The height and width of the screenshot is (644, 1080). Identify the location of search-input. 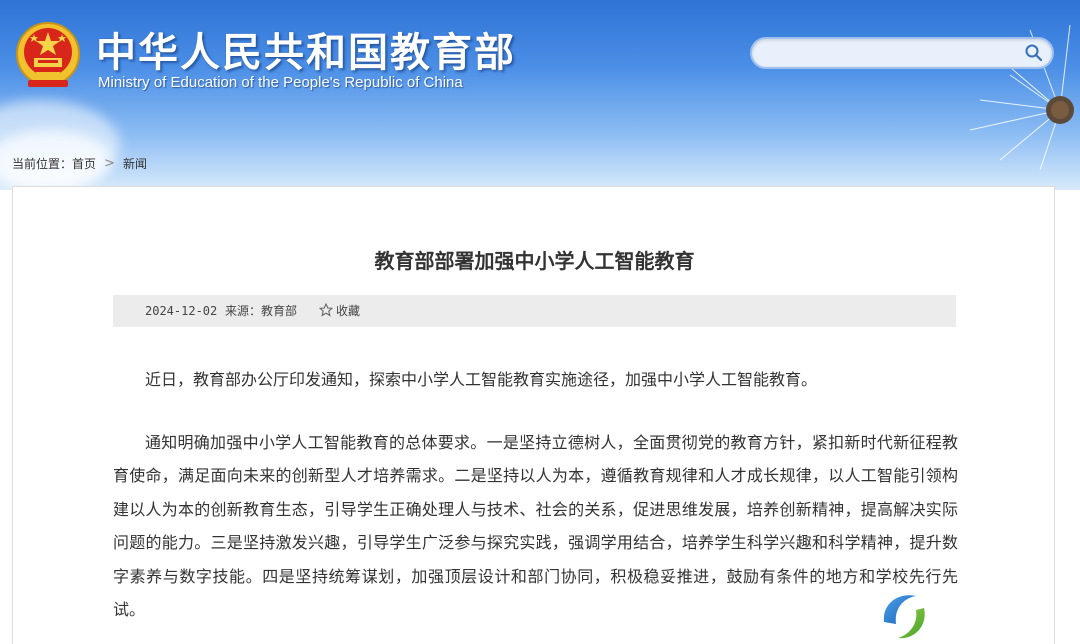
(891, 53).